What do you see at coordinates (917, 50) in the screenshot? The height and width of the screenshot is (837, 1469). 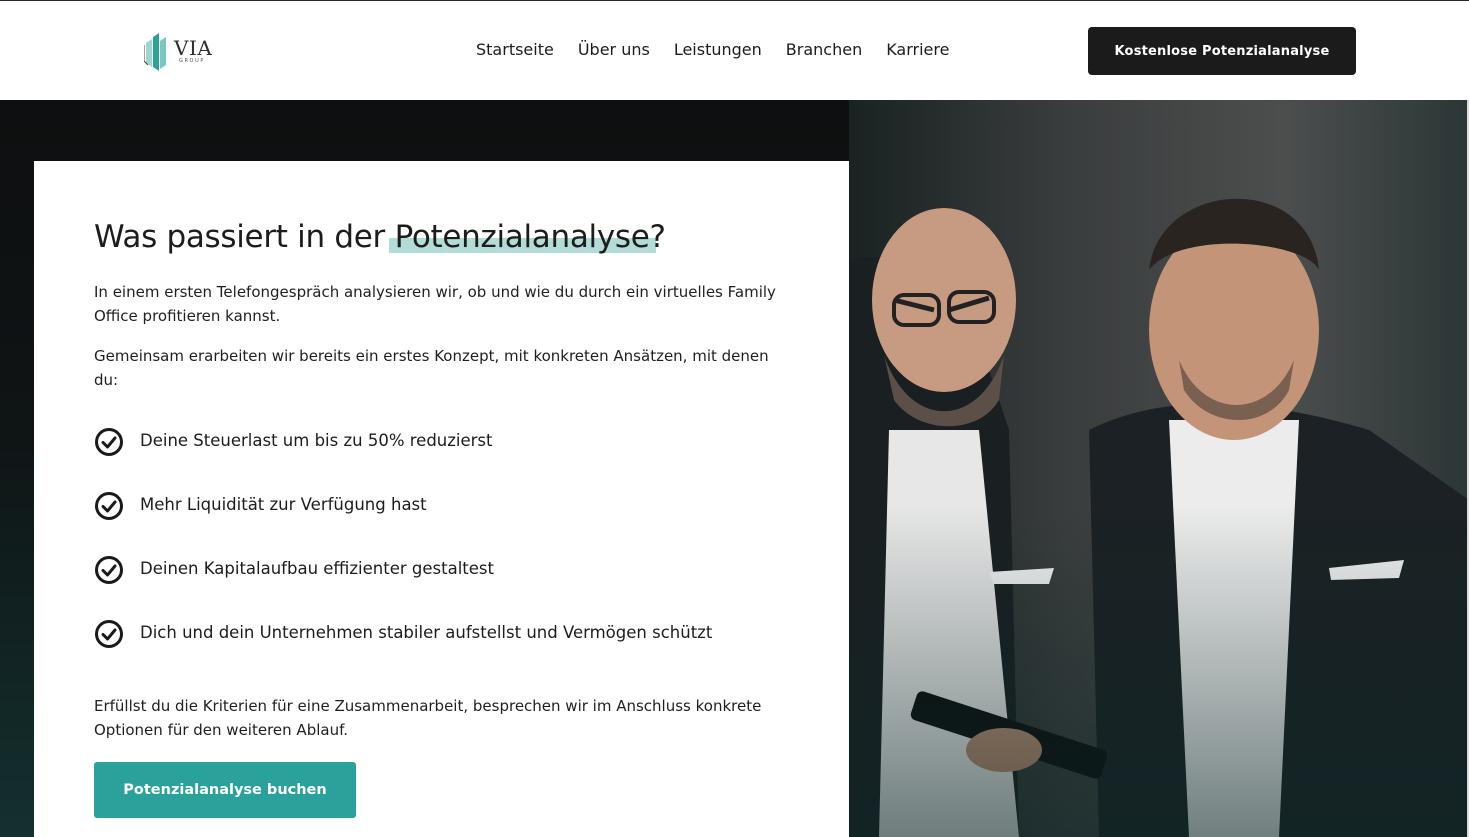 I see `nav-link-karriere: Karriere` at bounding box center [917, 50].